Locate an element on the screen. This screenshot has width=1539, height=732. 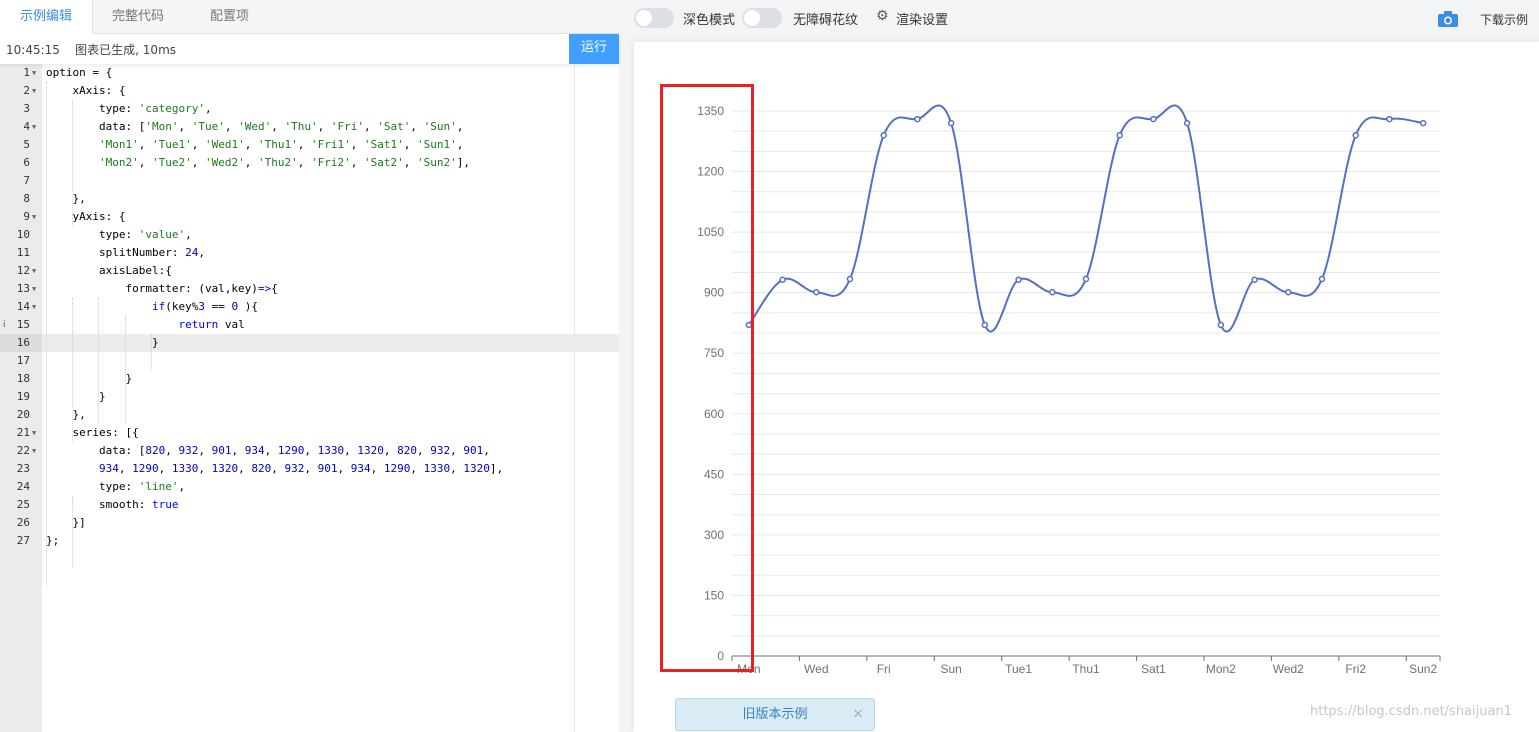
status-bar: 10:45:15 图表已生成, 10ms 运行 is located at coordinates (309, 49).